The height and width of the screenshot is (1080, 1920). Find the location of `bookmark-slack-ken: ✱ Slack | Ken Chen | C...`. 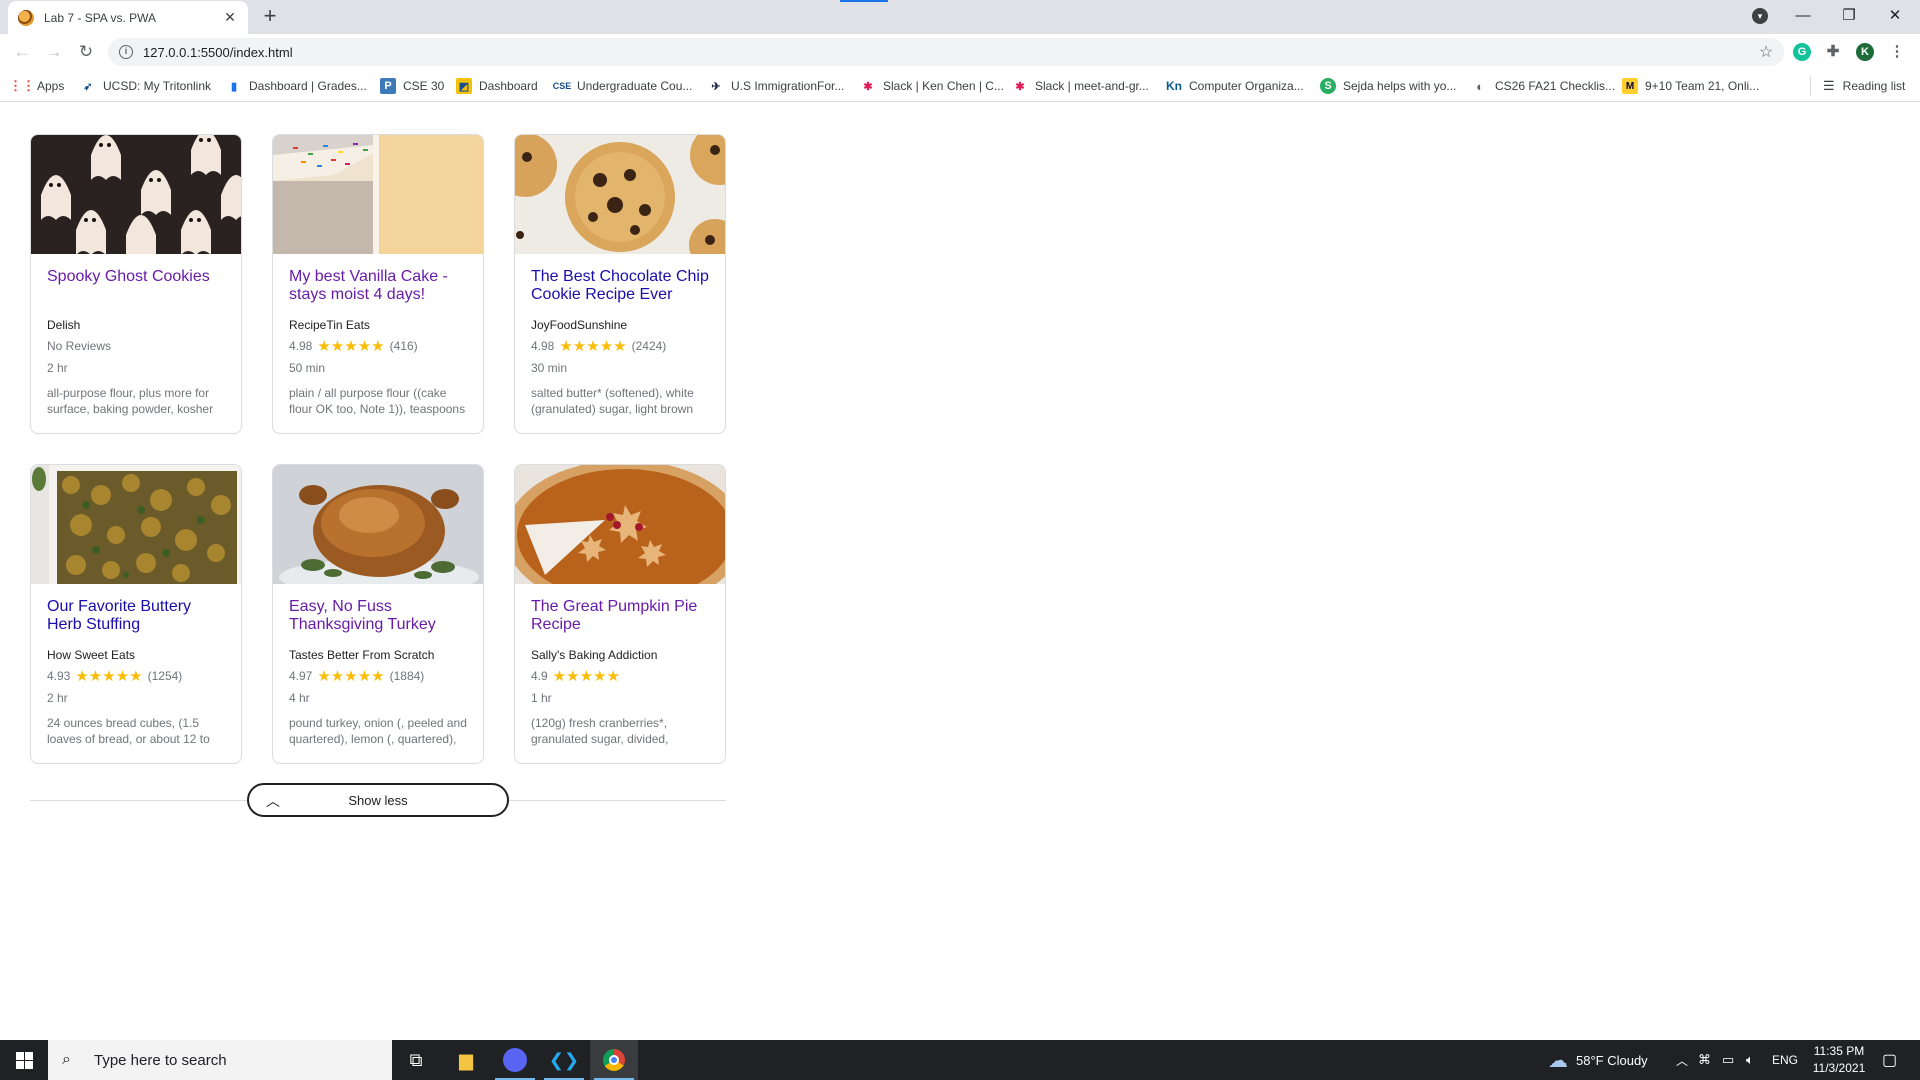

bookmark-slack-ken: ✱ Slack | Ken Chen | C... is located at coordinates (932, 86).